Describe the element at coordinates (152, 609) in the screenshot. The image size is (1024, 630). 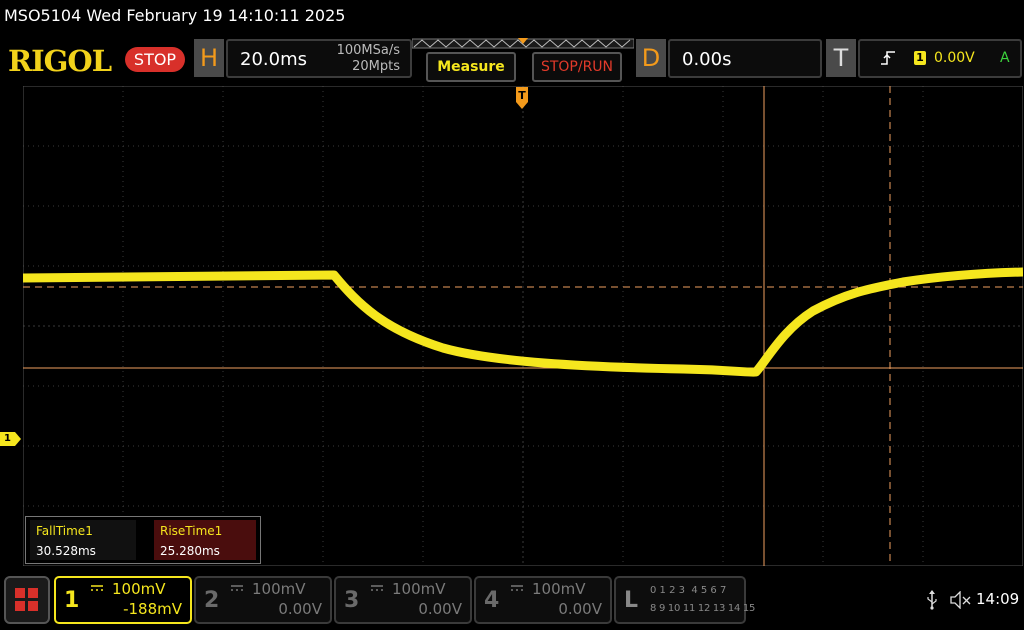
I see `channel1-offset: -188mV` at that location.